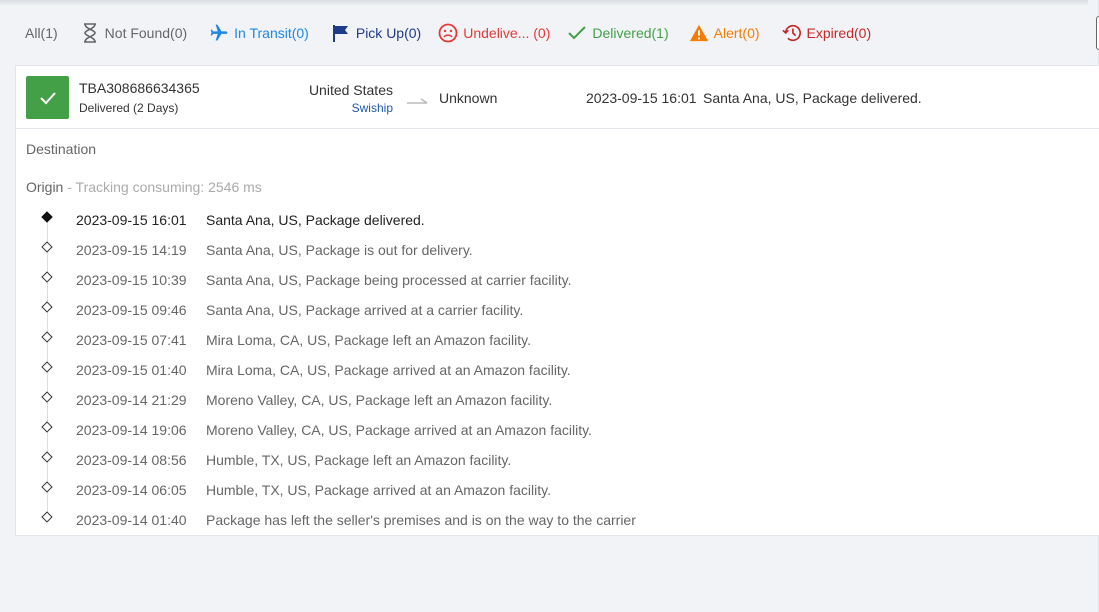 The image size is (1099, 612). I want to click on event-time: 2023-09-14 08:56, so click(131, 460).